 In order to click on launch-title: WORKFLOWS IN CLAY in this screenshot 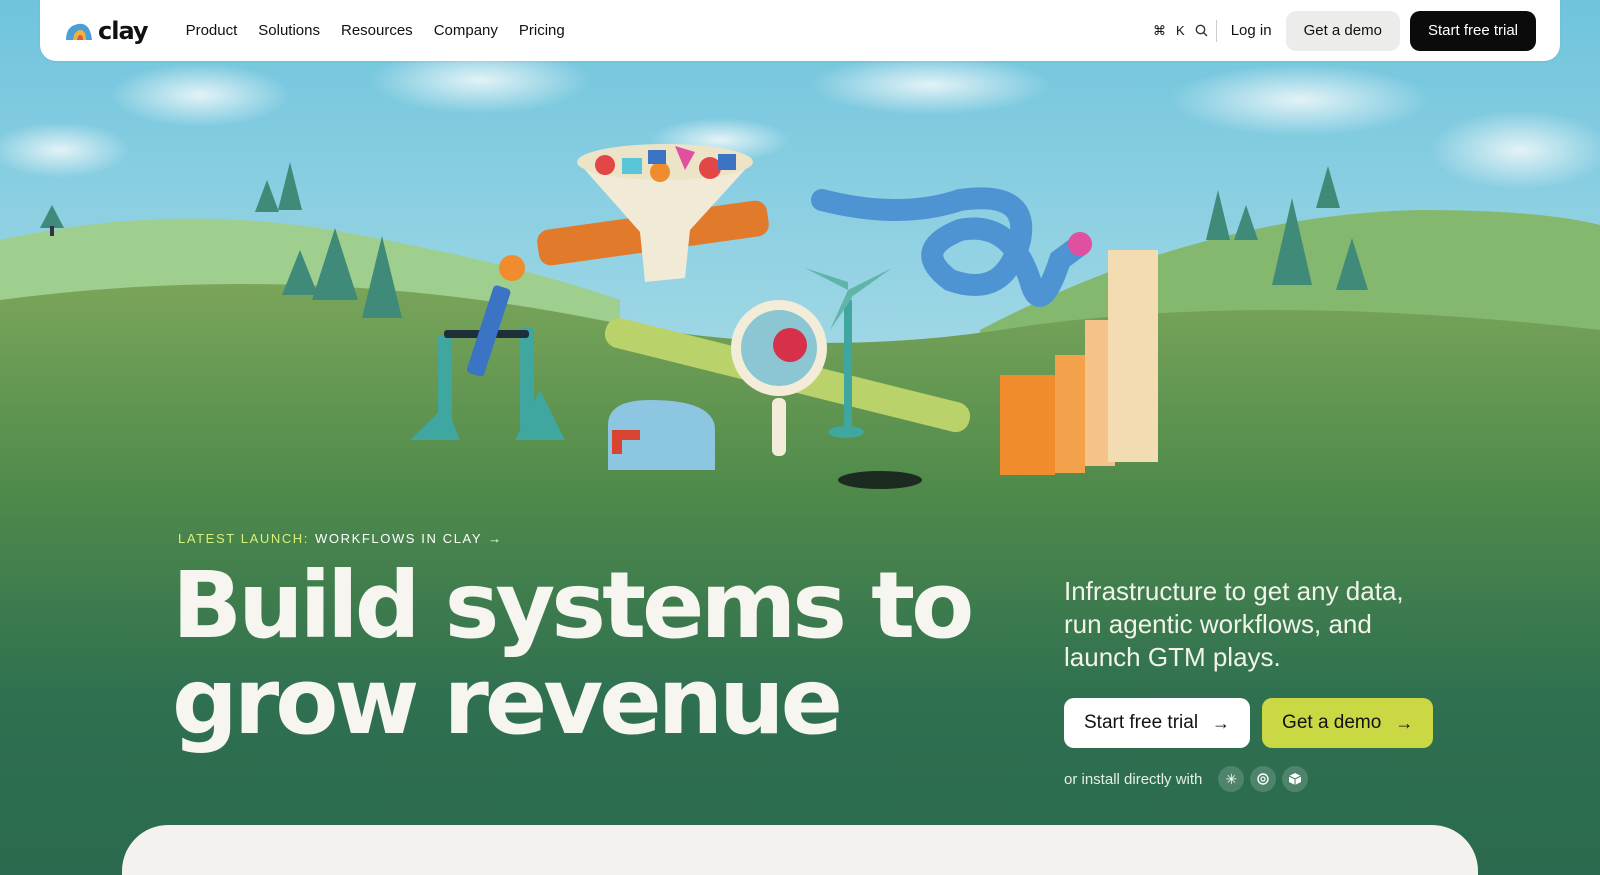, I will do `click(399, 538)`.